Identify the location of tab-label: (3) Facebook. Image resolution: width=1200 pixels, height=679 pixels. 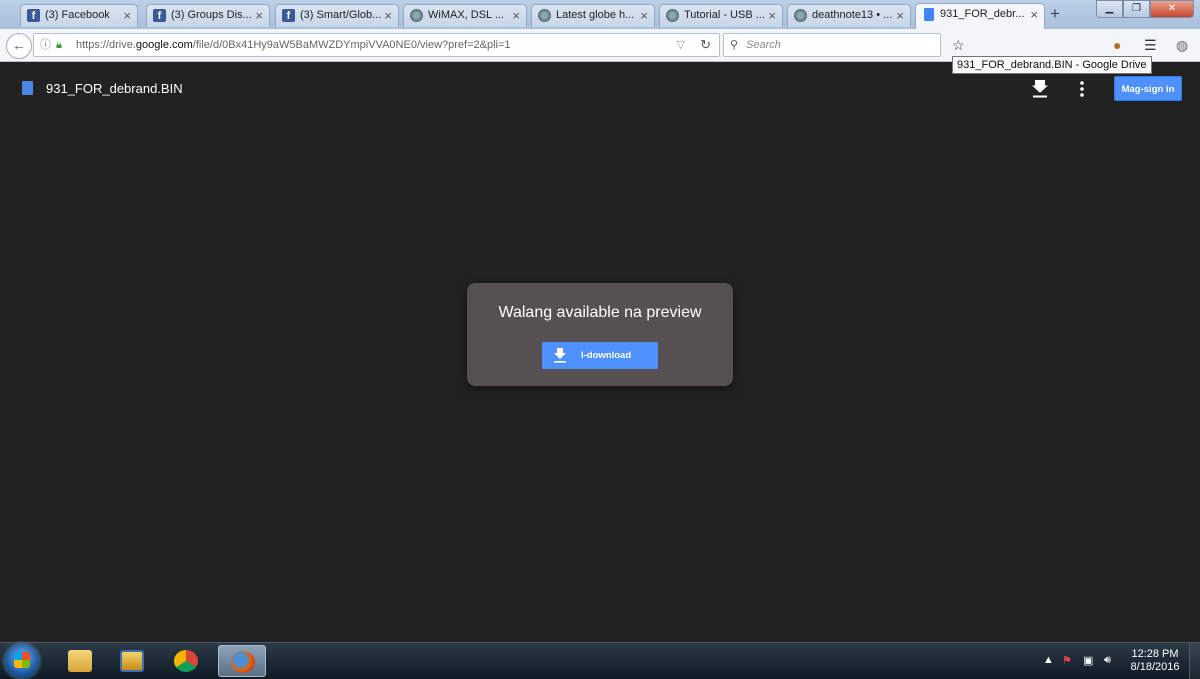
(77, 15).